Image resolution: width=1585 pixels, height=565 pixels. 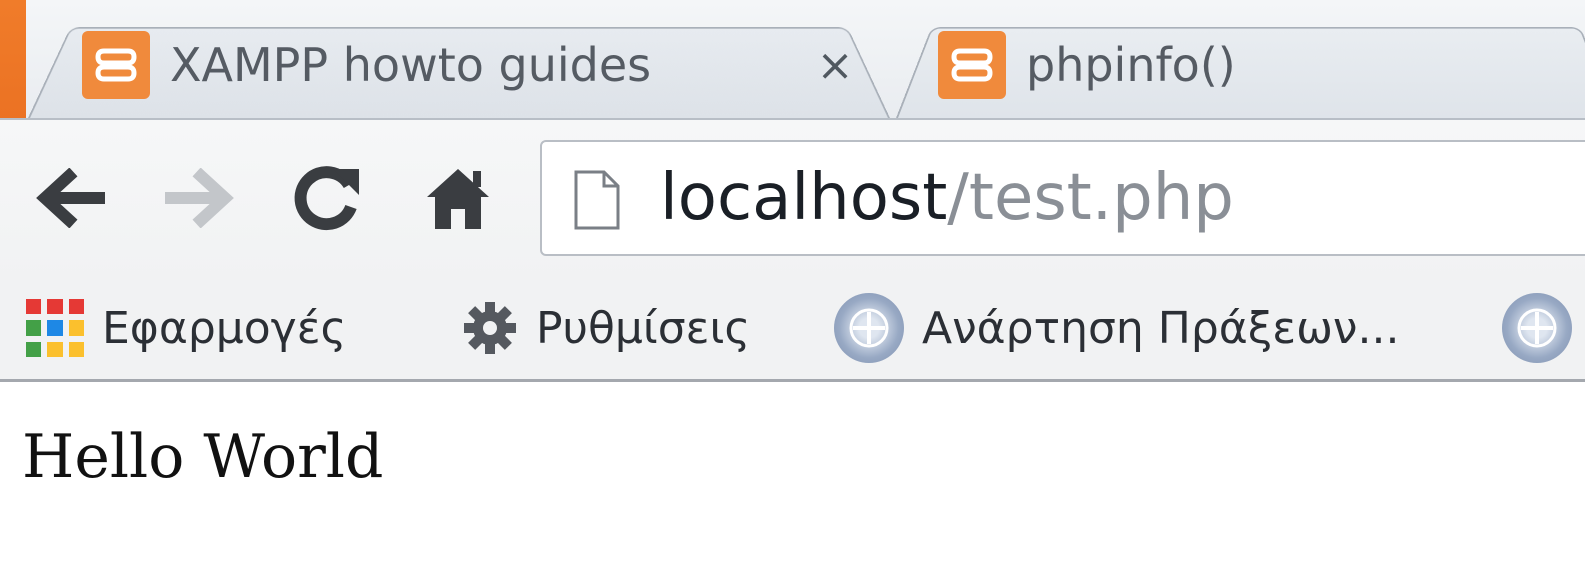 I want to click on forward-button, so click(x=200, y=198).